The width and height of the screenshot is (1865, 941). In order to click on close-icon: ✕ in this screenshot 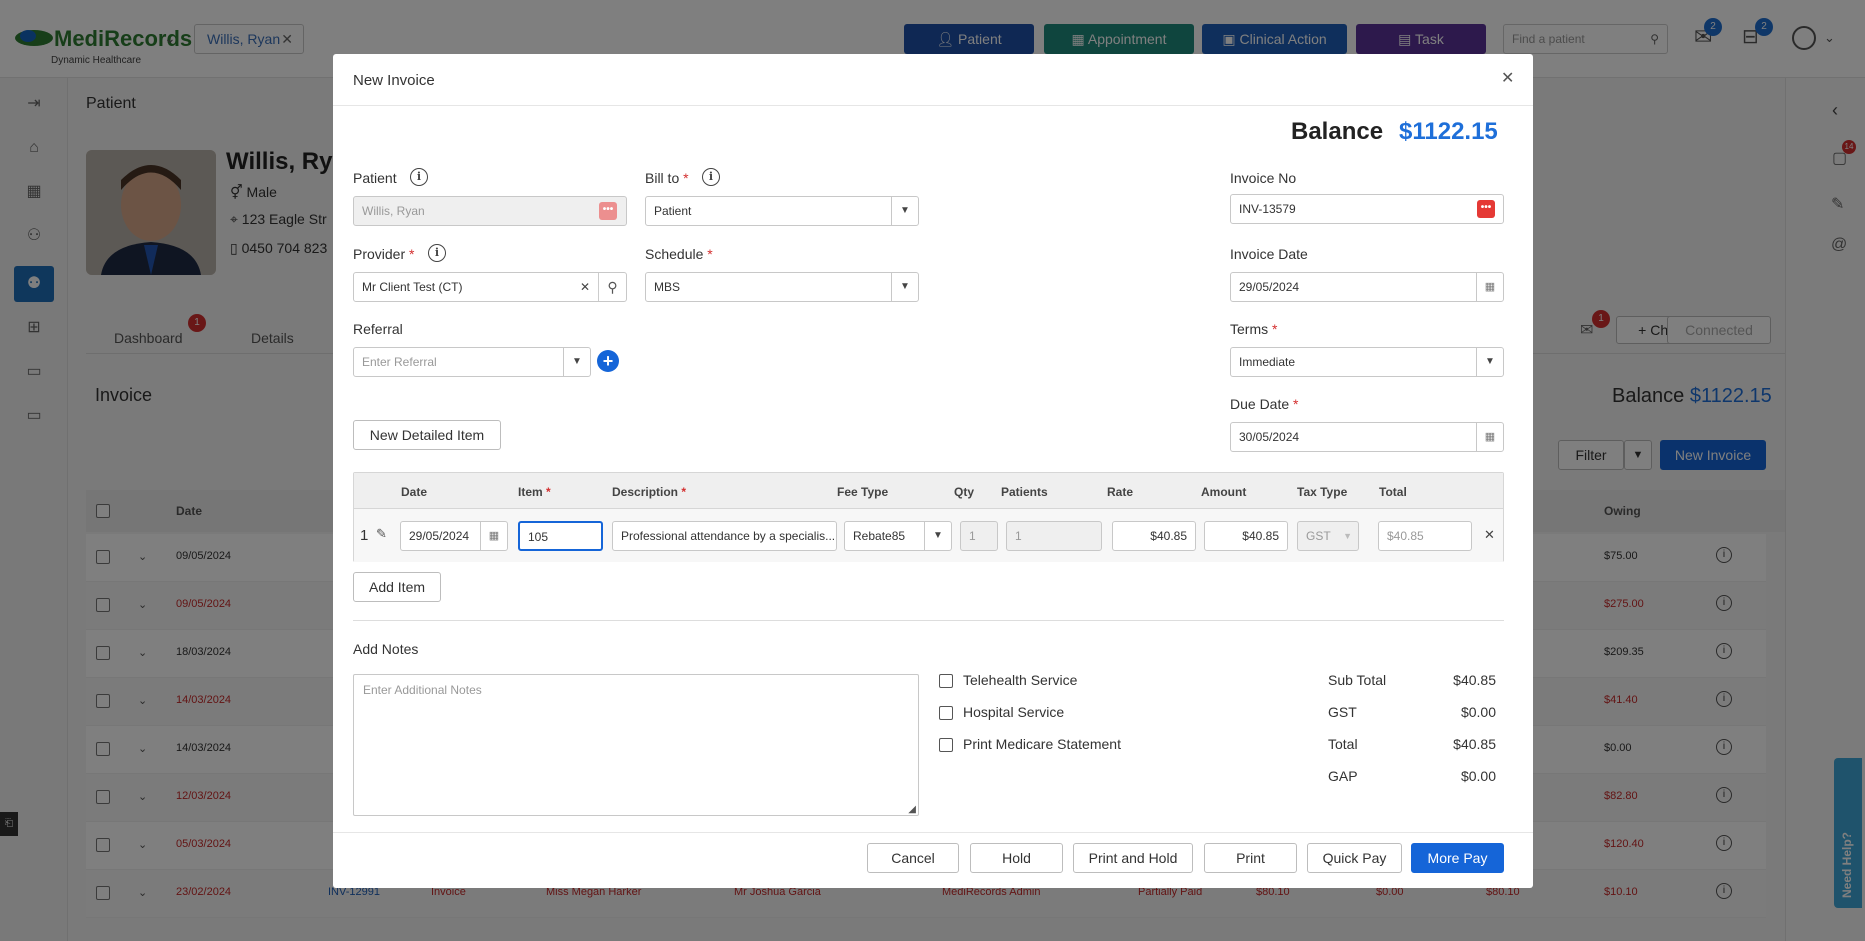, I will do `click(1507, 78)`.